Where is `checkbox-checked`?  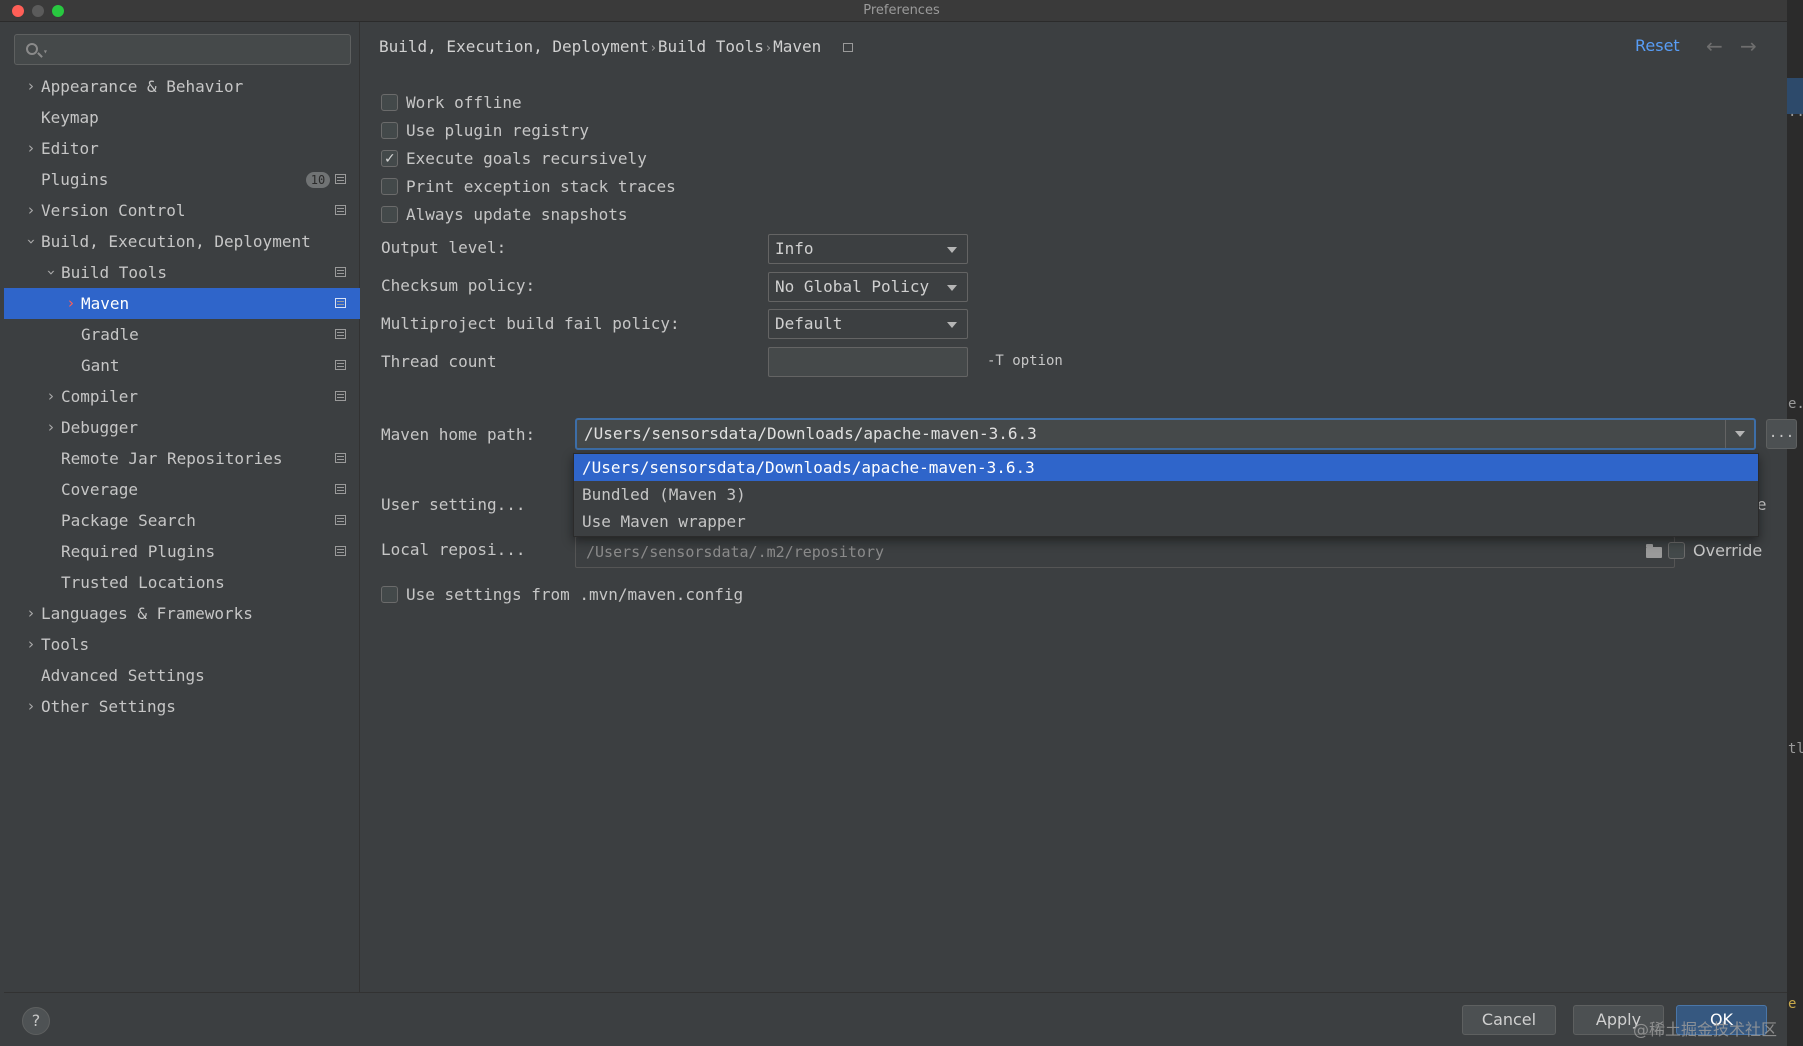 checkbox-checked is located at coordinates (389, 159).